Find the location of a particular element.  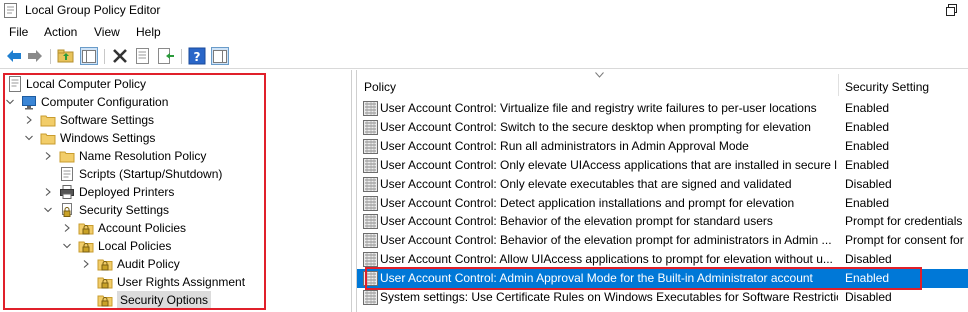

security-icon is located at coordinates (67, 210).